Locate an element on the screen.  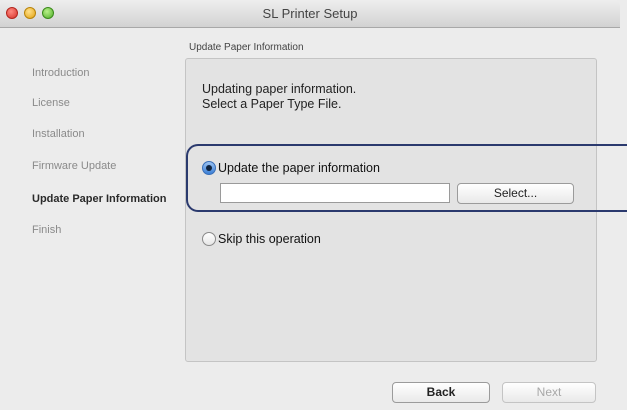
description-line-1: Updating paper information. is located at coordinates (279, 89).